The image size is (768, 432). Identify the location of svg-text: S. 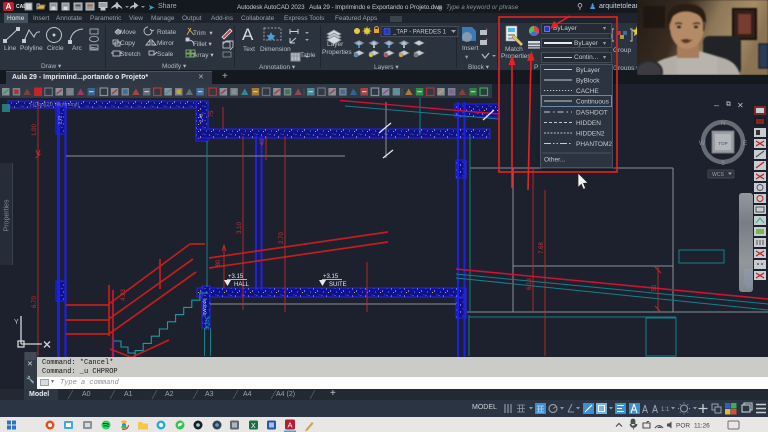
(723, 163).